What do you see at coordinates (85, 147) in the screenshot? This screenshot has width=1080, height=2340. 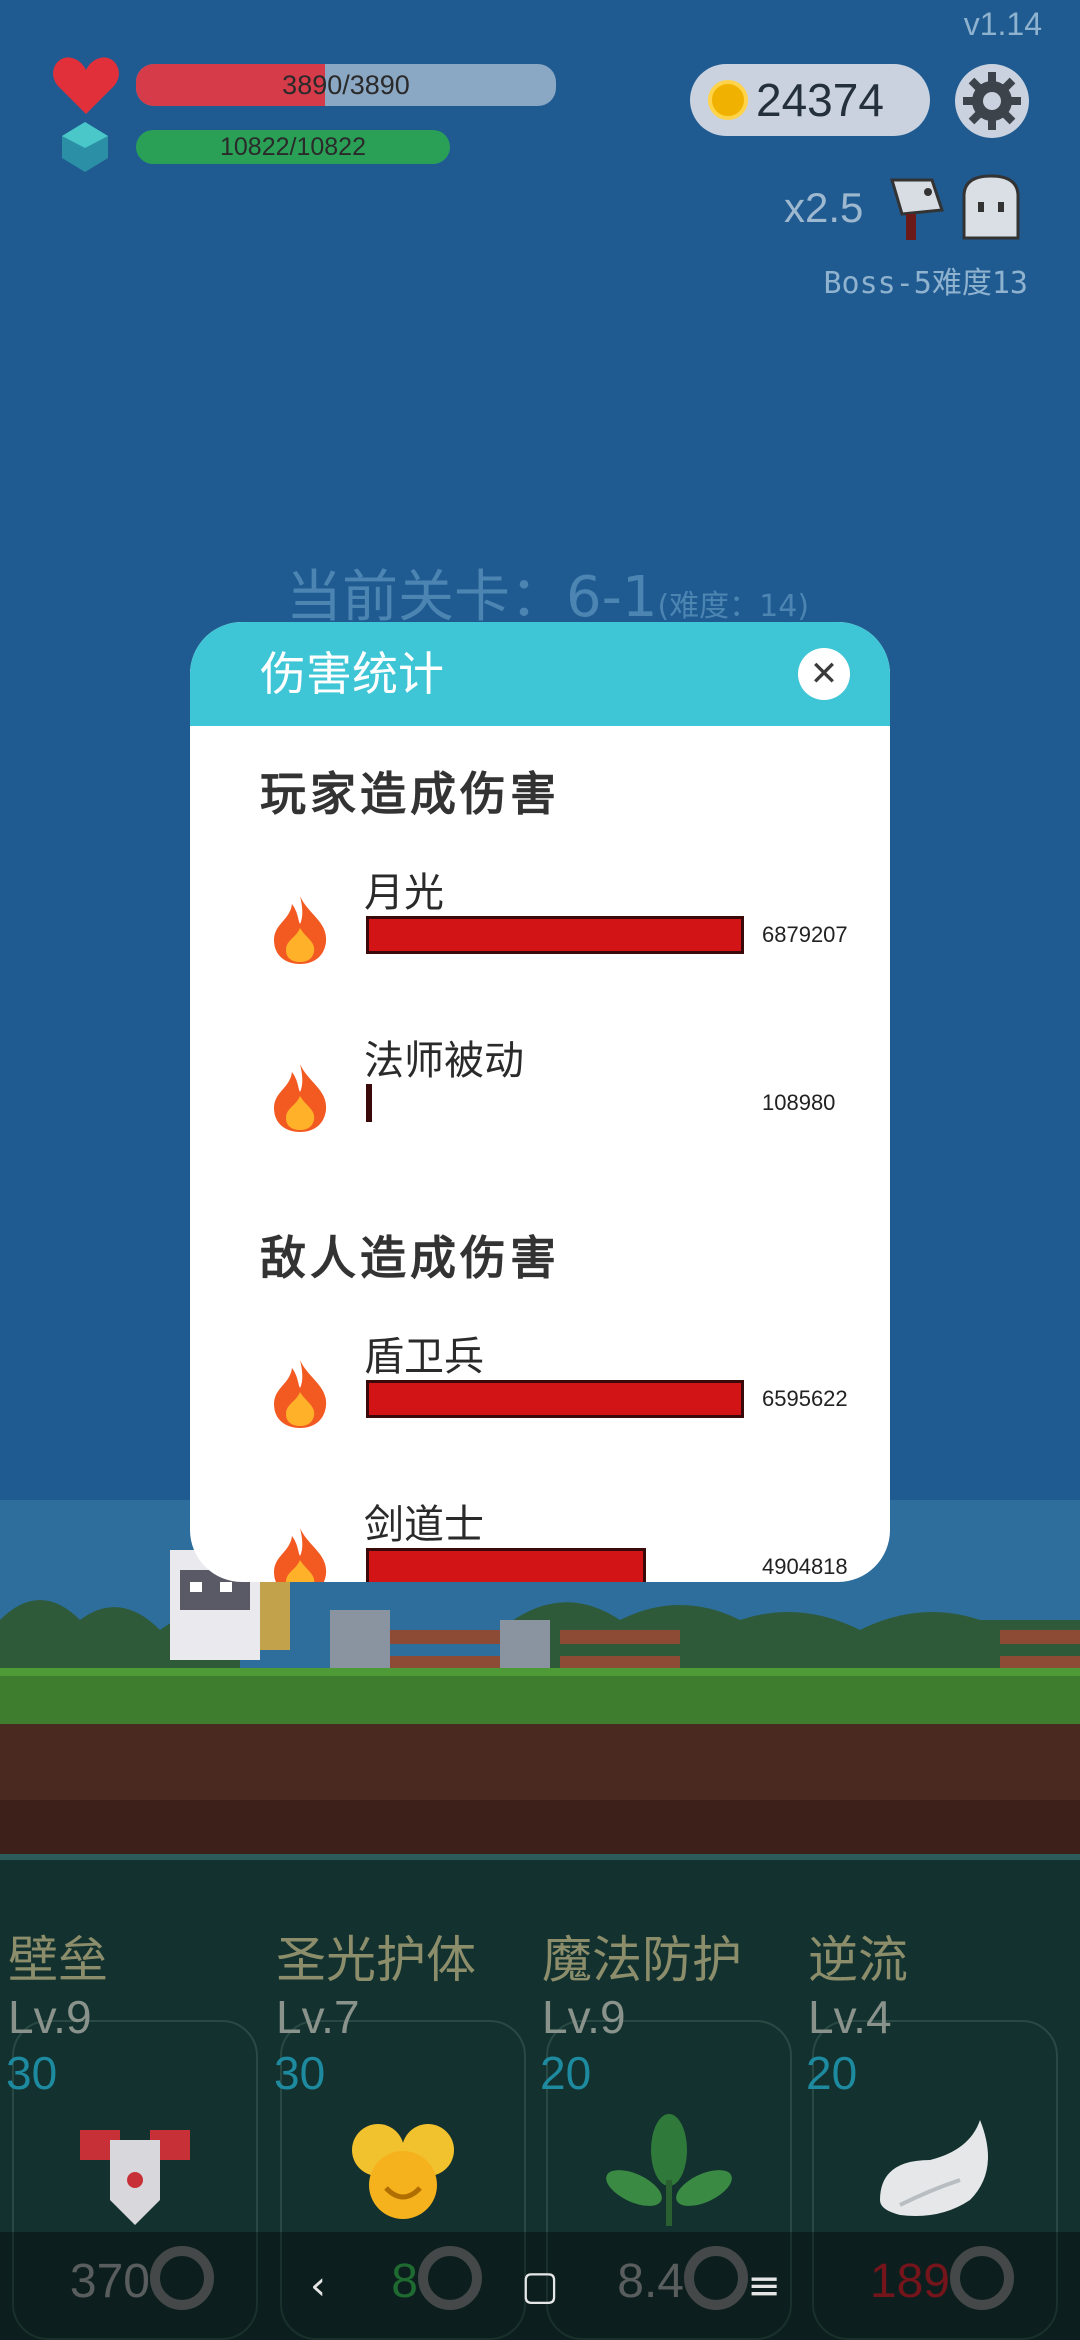 I see `mana-gem-icon` at bounding box center [85, 147].